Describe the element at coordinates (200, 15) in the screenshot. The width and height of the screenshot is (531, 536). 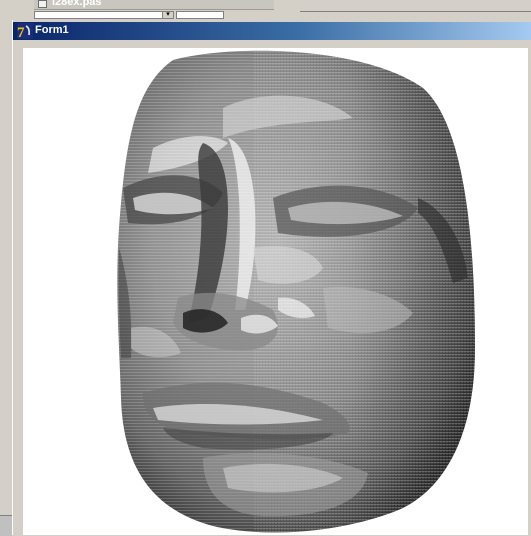
I see `method-combo` at that location.